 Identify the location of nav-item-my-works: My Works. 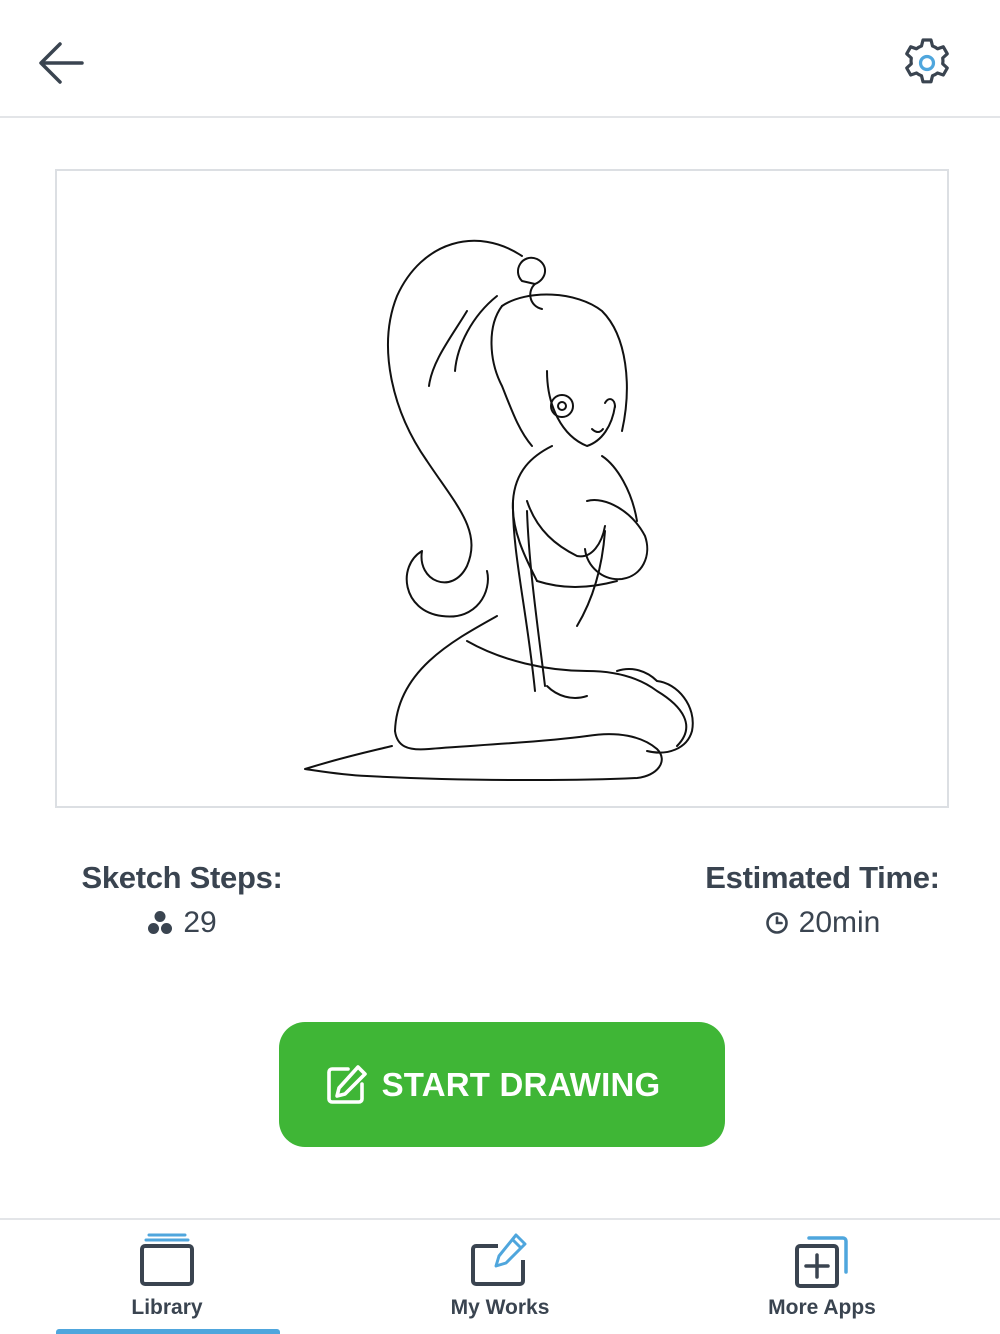
(500, 1277).